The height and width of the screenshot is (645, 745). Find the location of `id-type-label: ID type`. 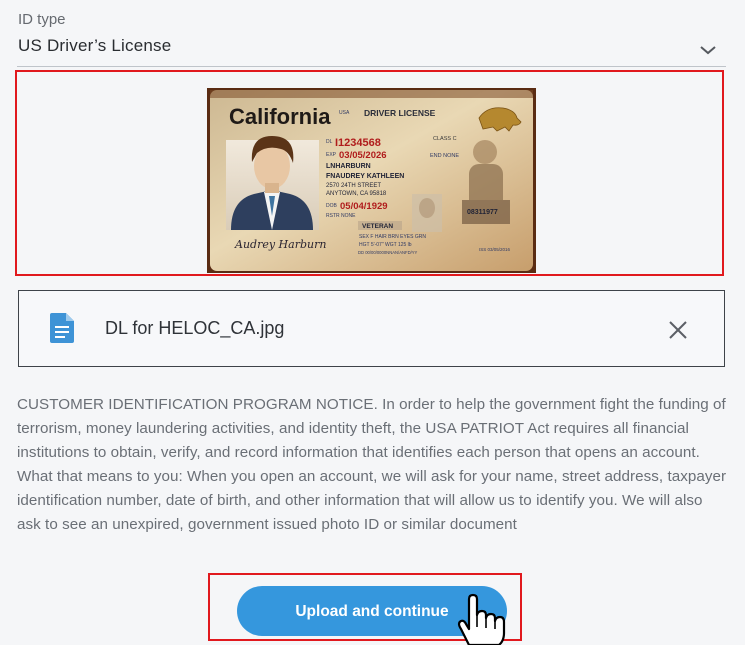

id-type-label: ID type is located at coordinates (42, 19).